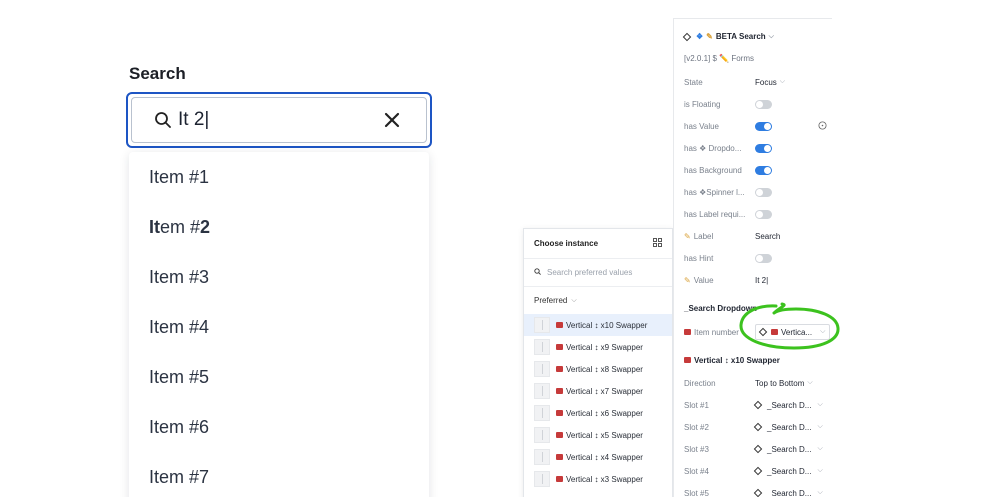  Describe the element at coordinates (279, 277) in the screenshot. I see `list-item: Item #3` at that location.